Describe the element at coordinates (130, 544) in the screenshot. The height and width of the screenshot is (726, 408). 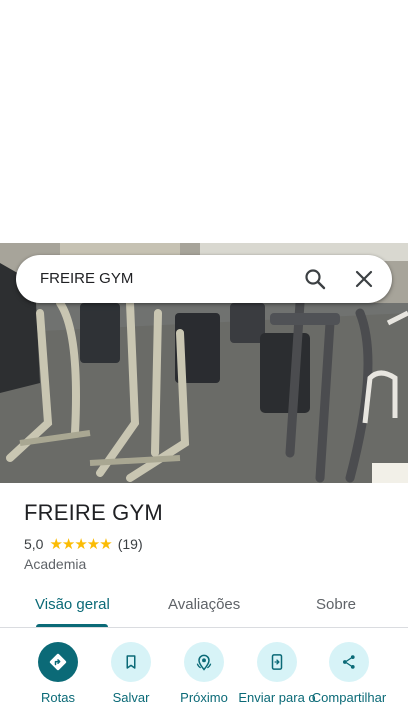
I see `review-count: (19)` at that location.